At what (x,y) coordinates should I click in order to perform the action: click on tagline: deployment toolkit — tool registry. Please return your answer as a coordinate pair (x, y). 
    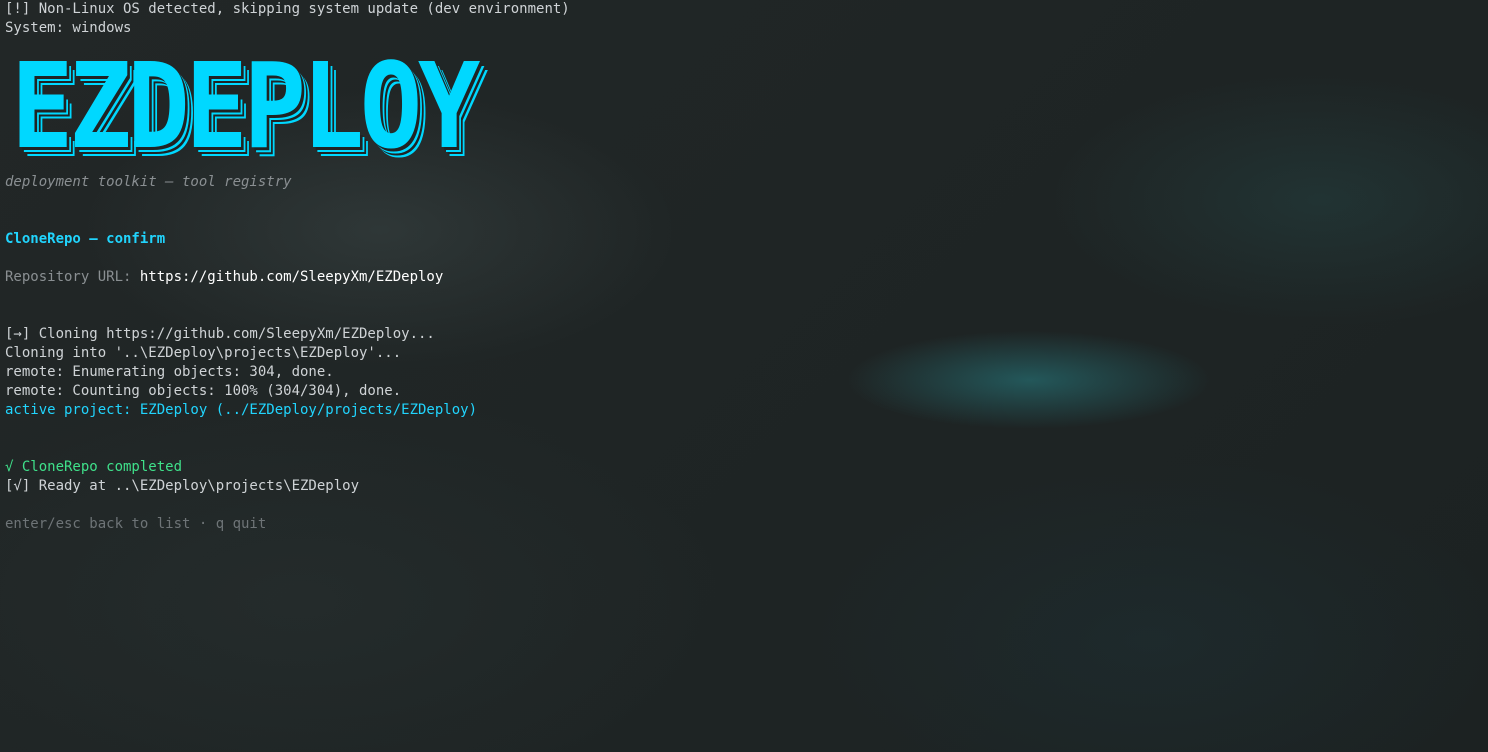
    Looking at the image, I should click on (148, 182).